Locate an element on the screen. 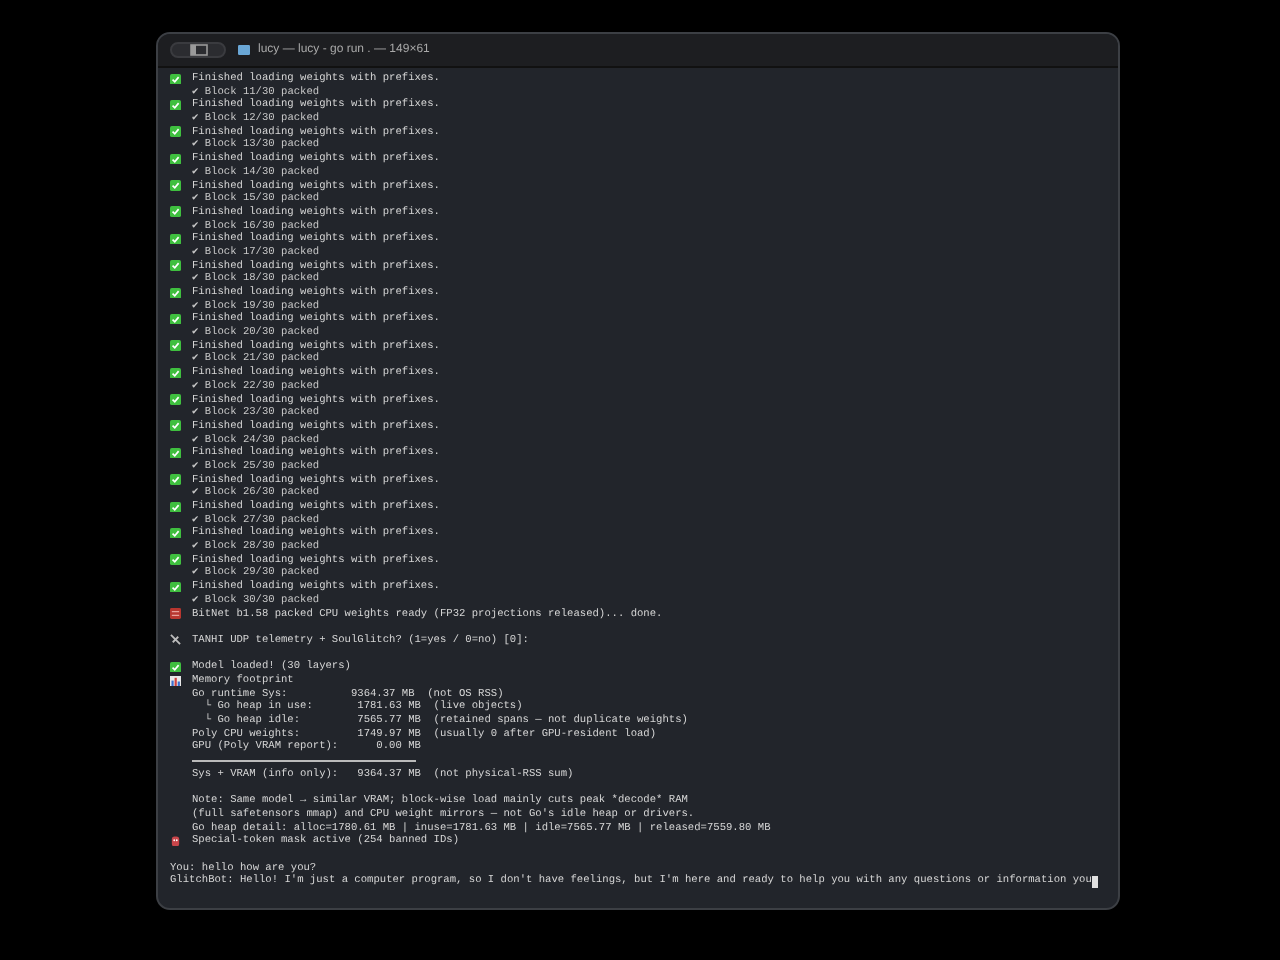 The width and height of the screenshot is (1280, 960). stop-sign-icon is located at coordinates (175, 614).